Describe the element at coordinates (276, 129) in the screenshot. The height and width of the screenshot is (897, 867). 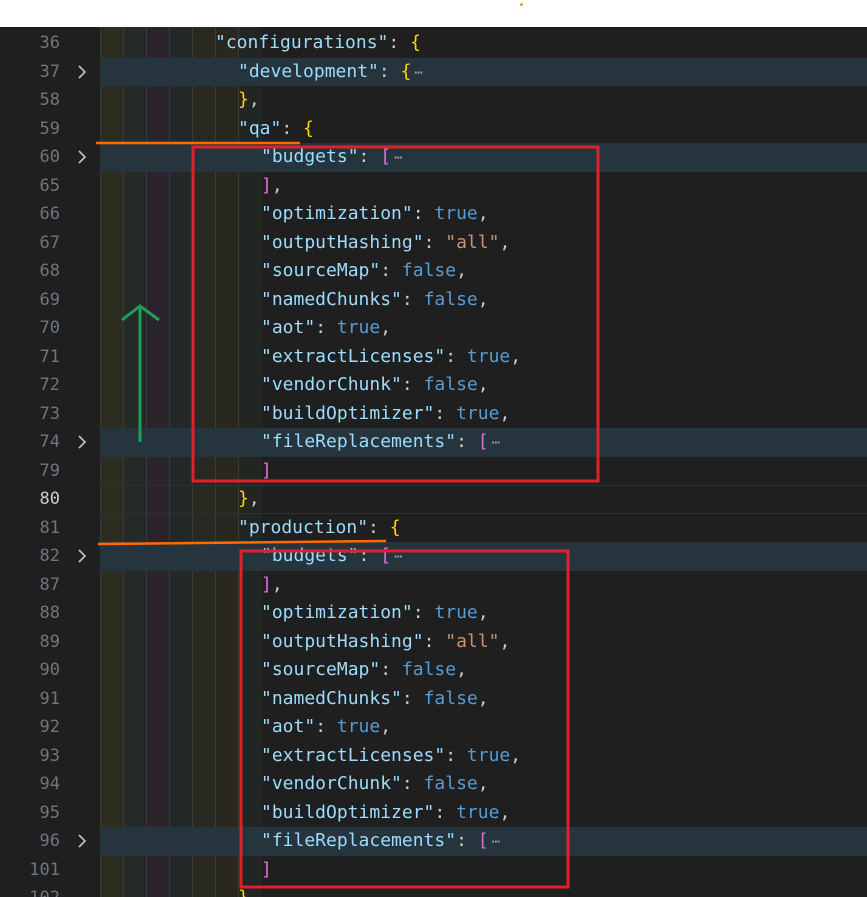
I see `code-text: "qa": {` at that location.